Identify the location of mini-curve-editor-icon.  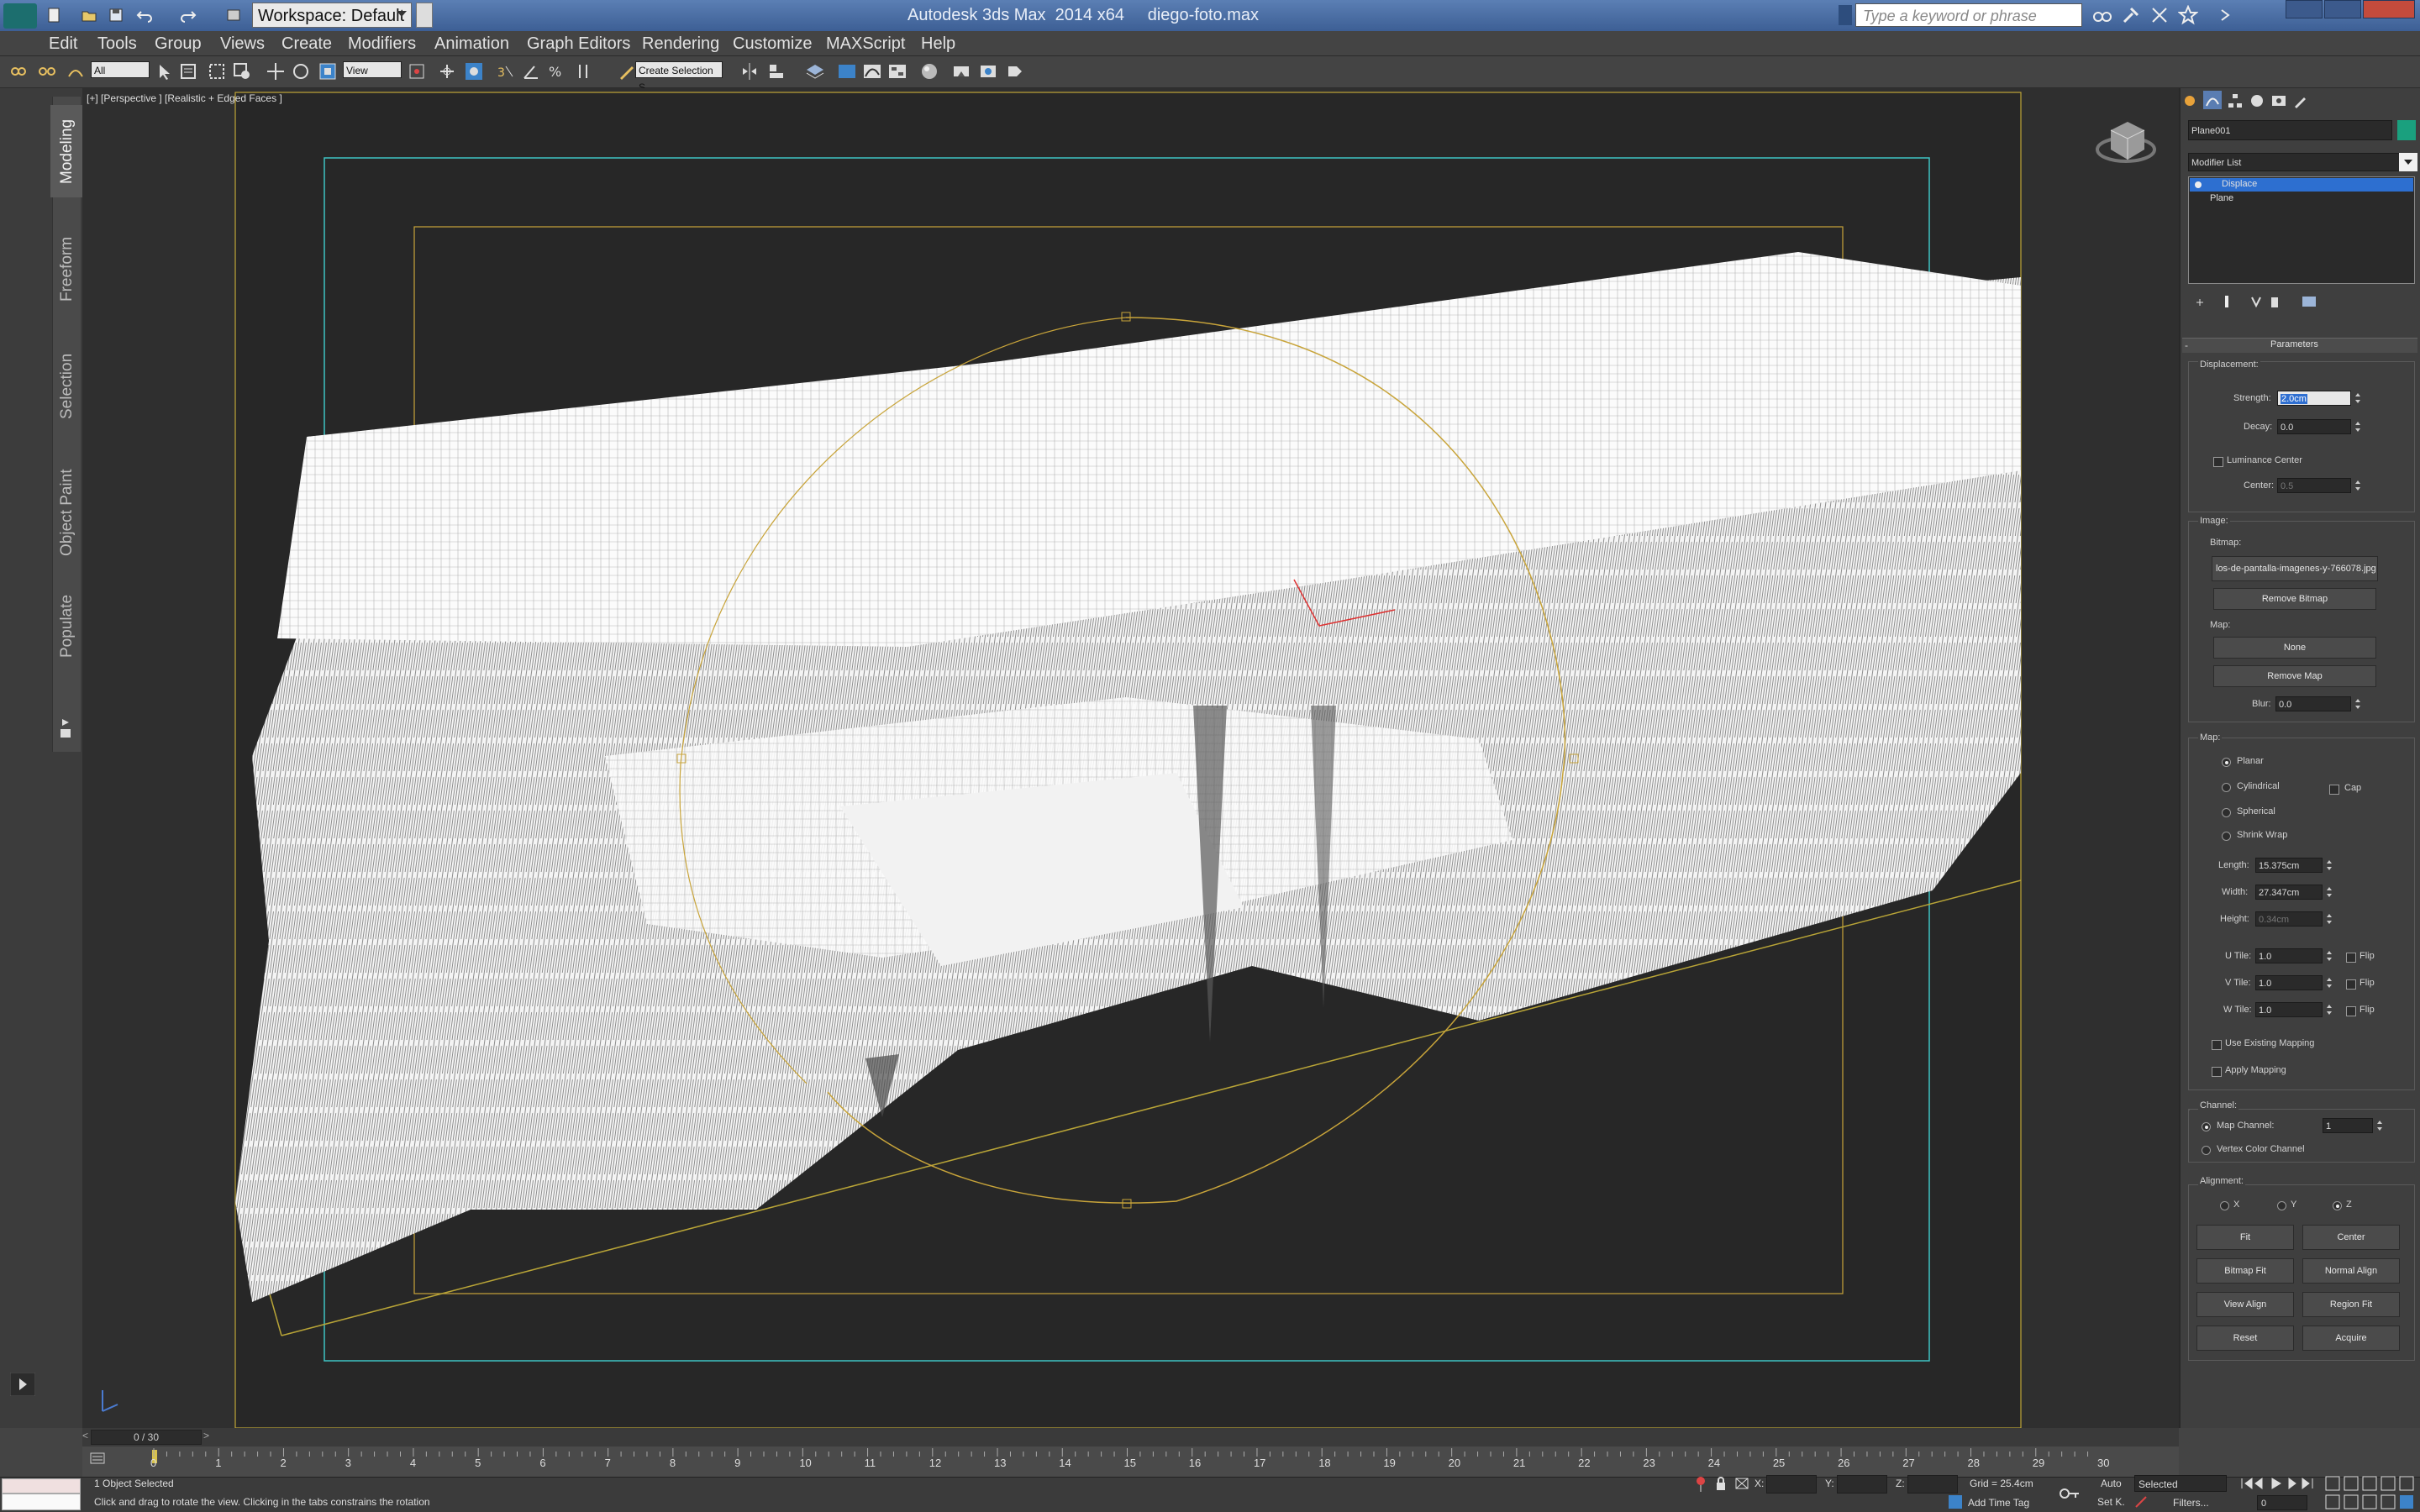
(97, 1458).